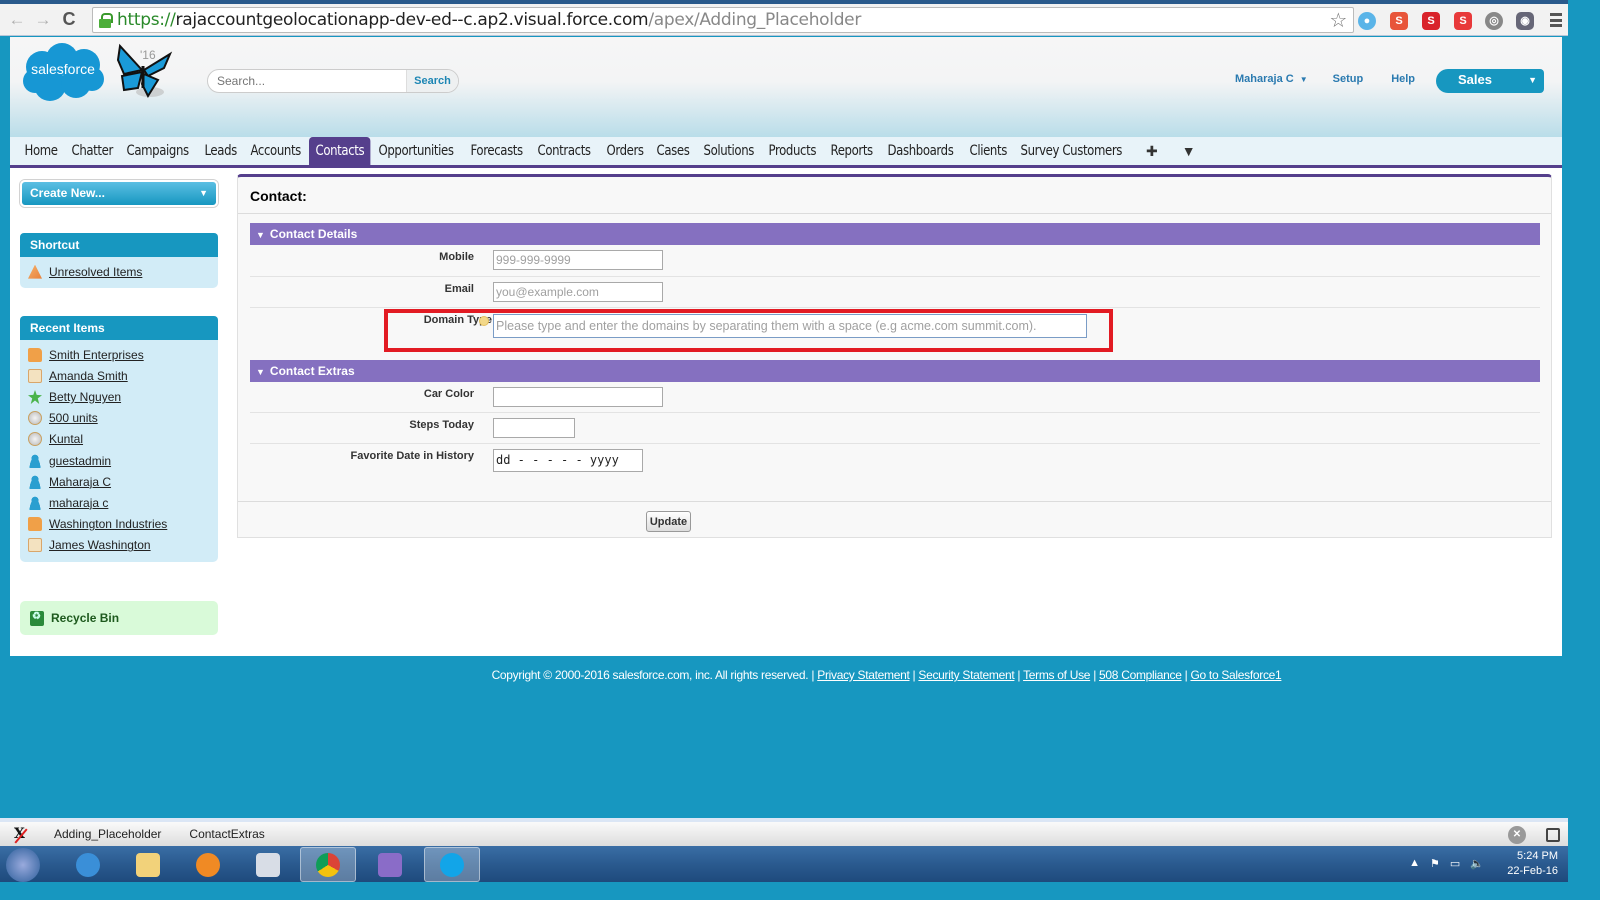  I want to click on recycle-bin-link: Recycle Bin, so click(119, 618).